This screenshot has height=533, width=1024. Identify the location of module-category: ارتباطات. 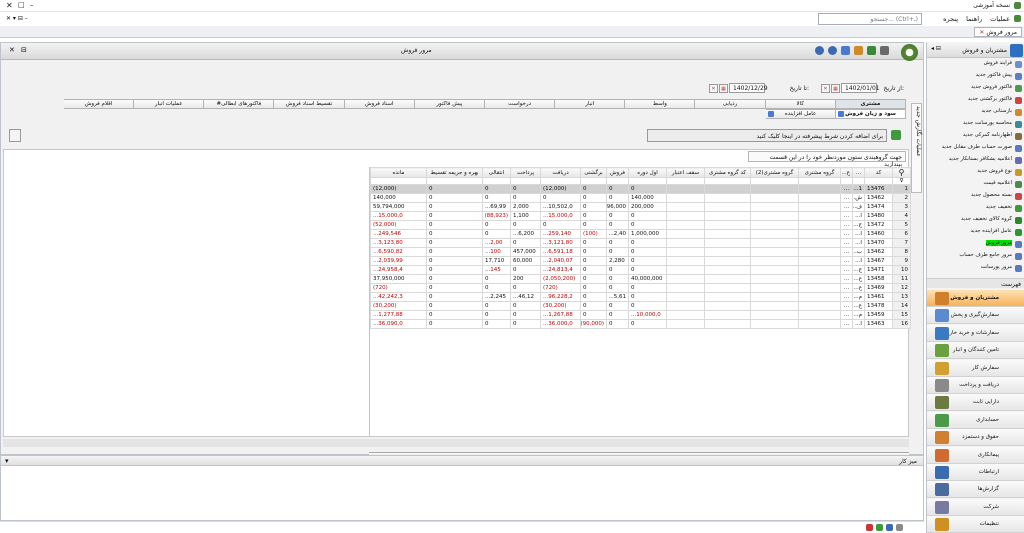
(975, 472).